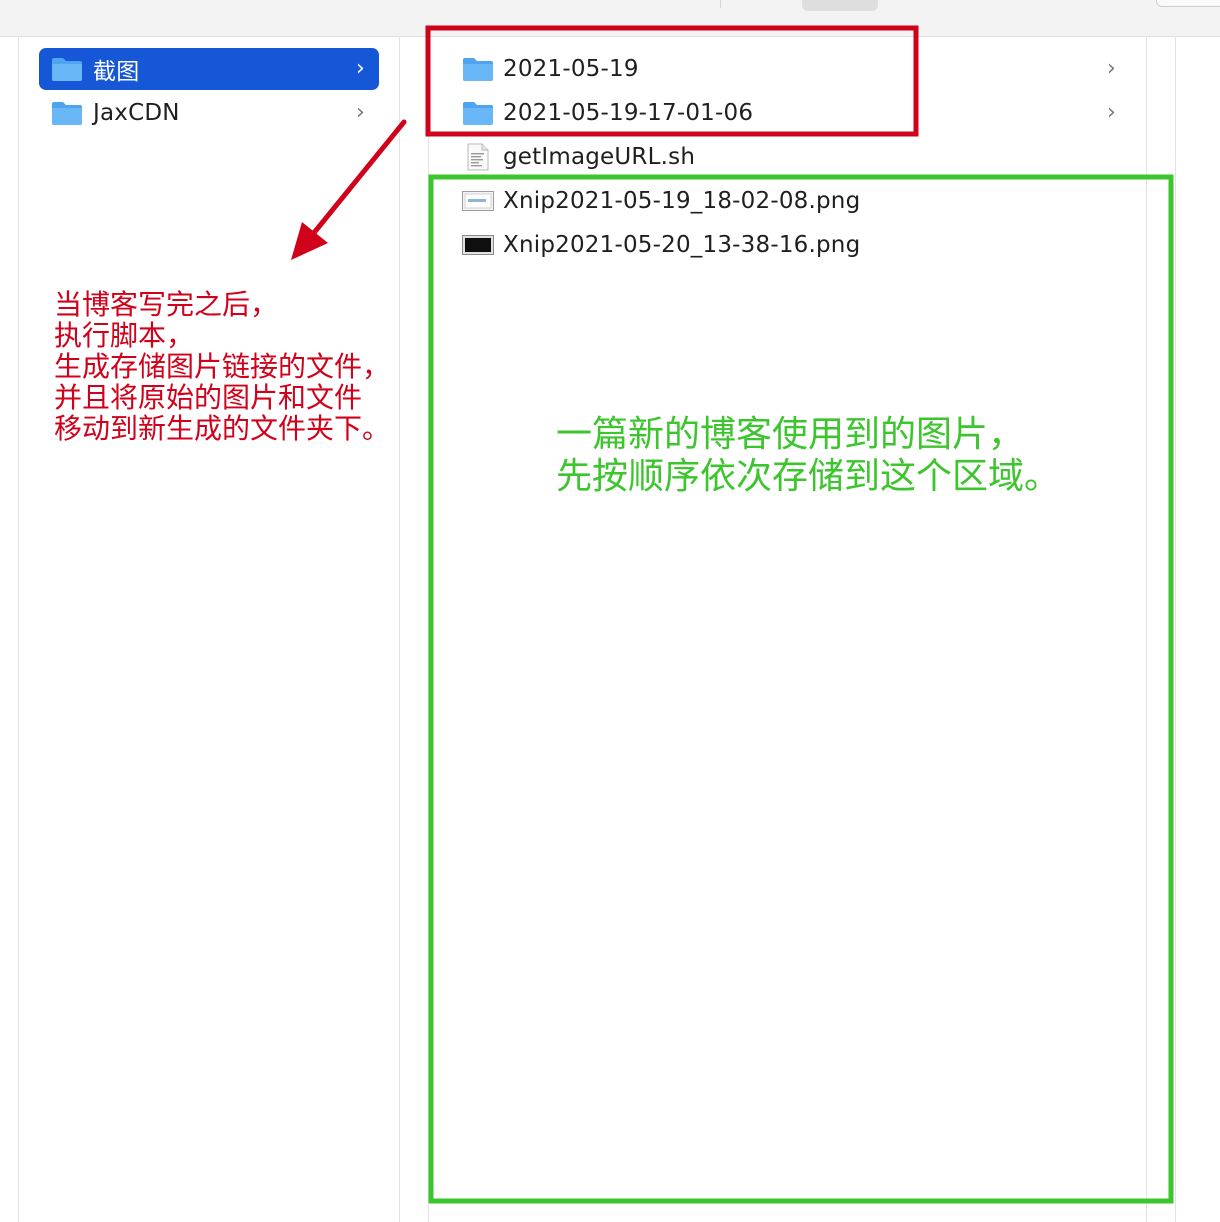 The height and width of the screenshot is (1222, 1220). I want to click on file-name: 2021-05-19-17-01-06, so click(628, 113).